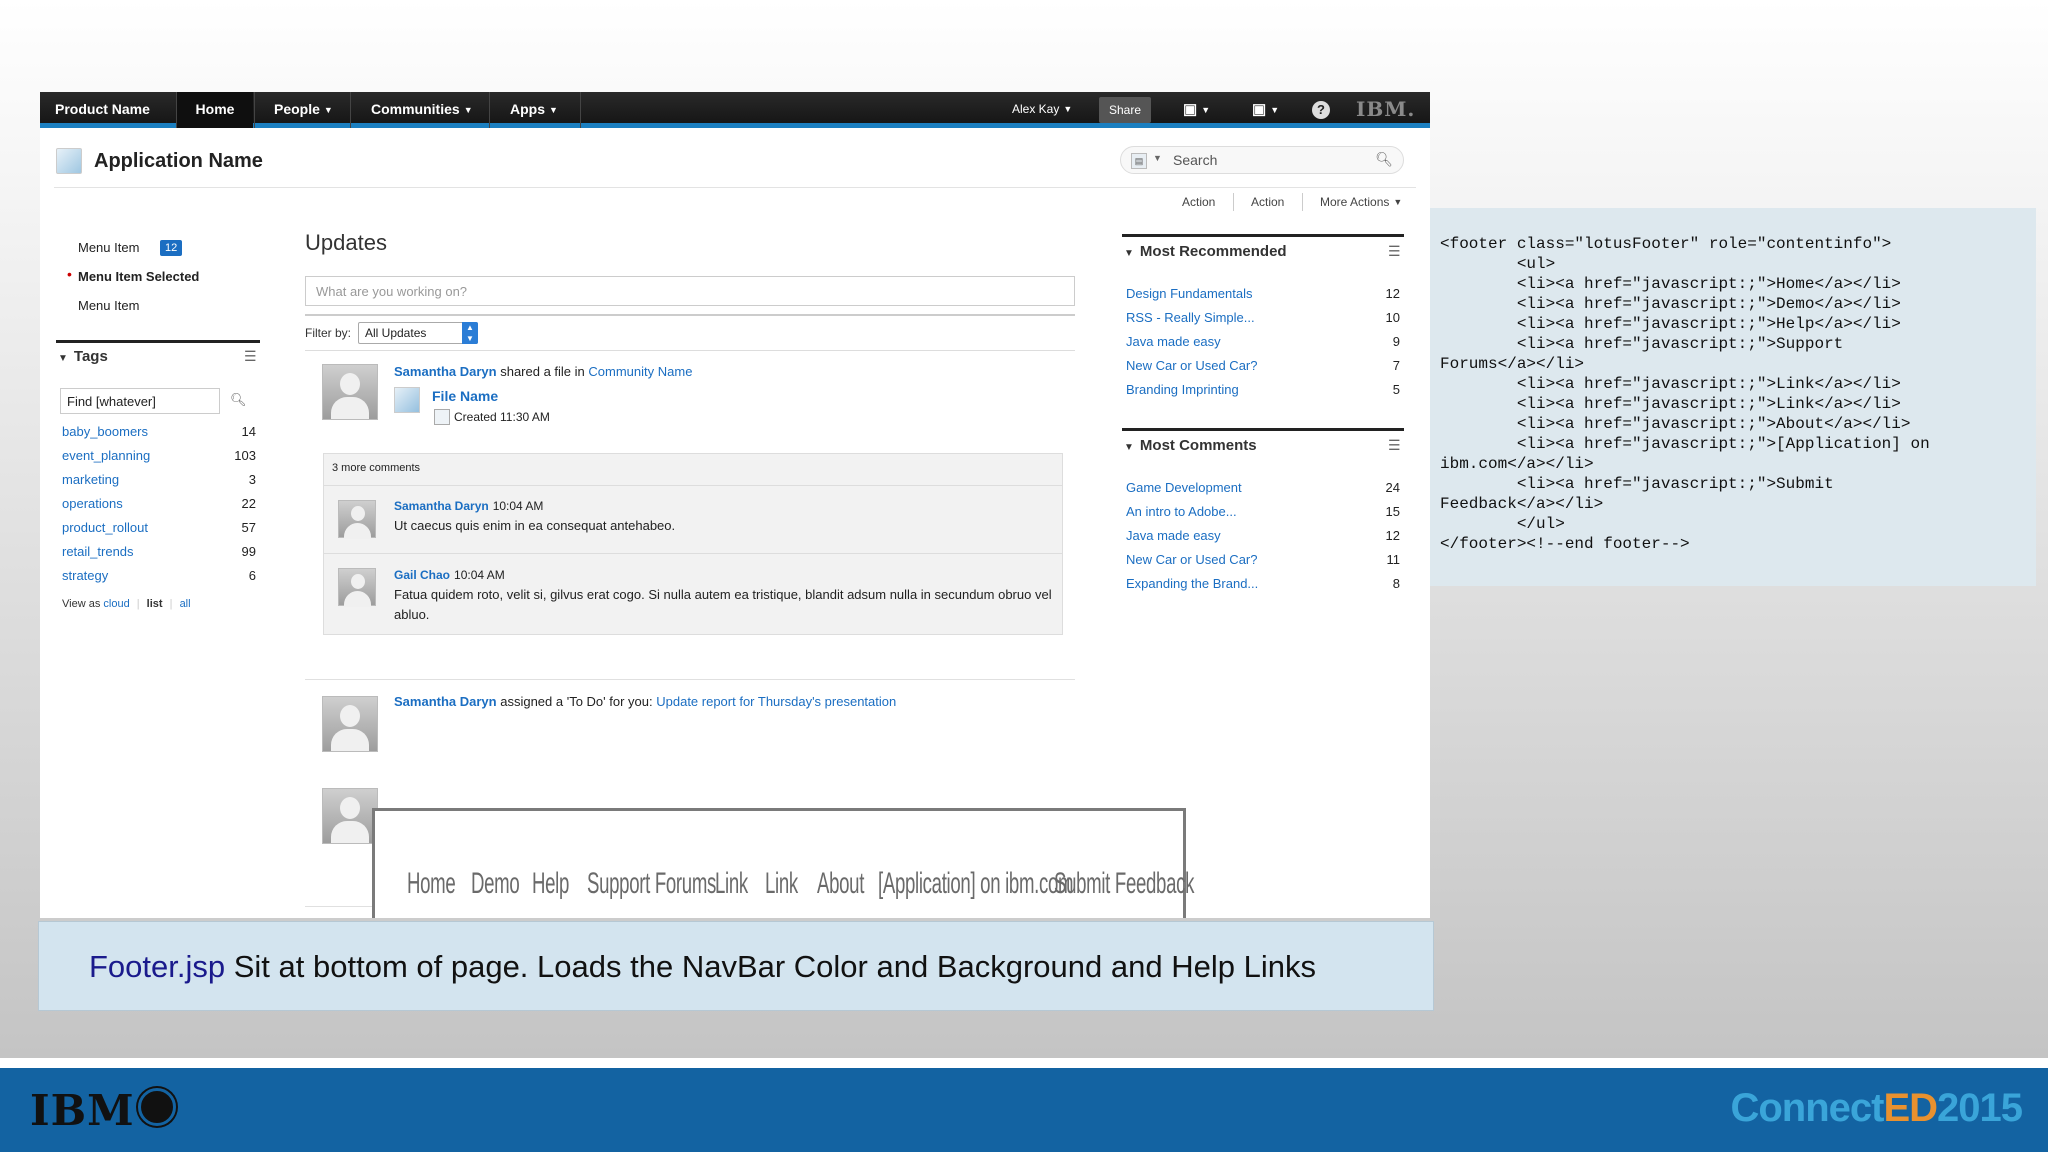 Image resolution: width=2048 pixels, height=1152 pixels. What do you see at coordinates (376, 468) in the screenshot?
I see `more-comments-link: 3 more comments` at bounding box center [376, 468].